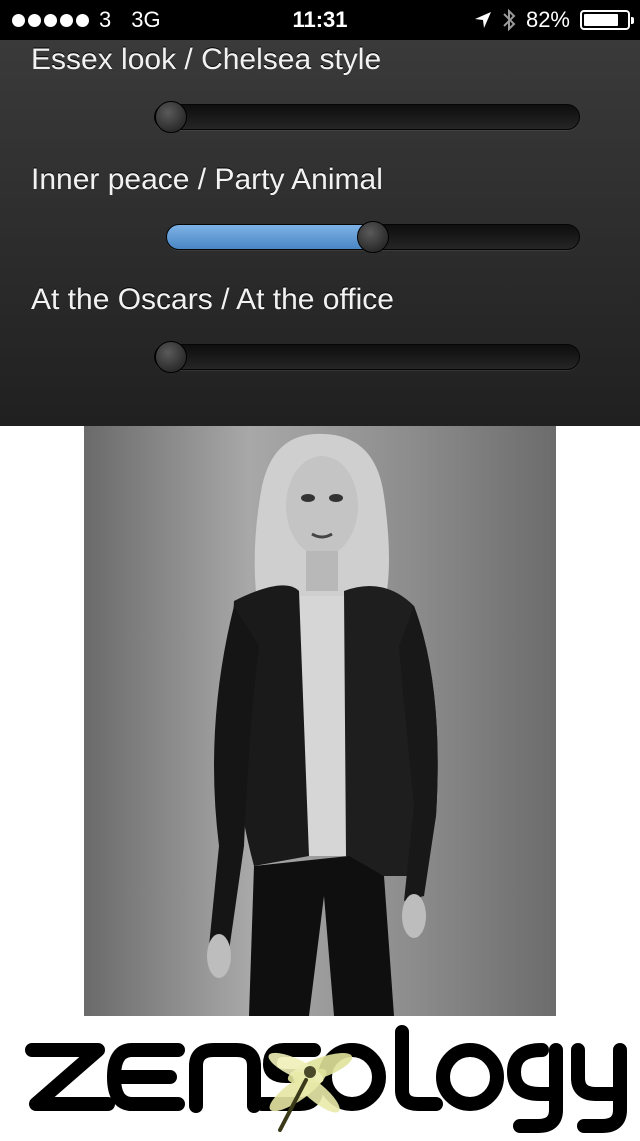 This screenshot has height=1141, width=640. I want to click on carrier-name: 3, so click(105, 19).